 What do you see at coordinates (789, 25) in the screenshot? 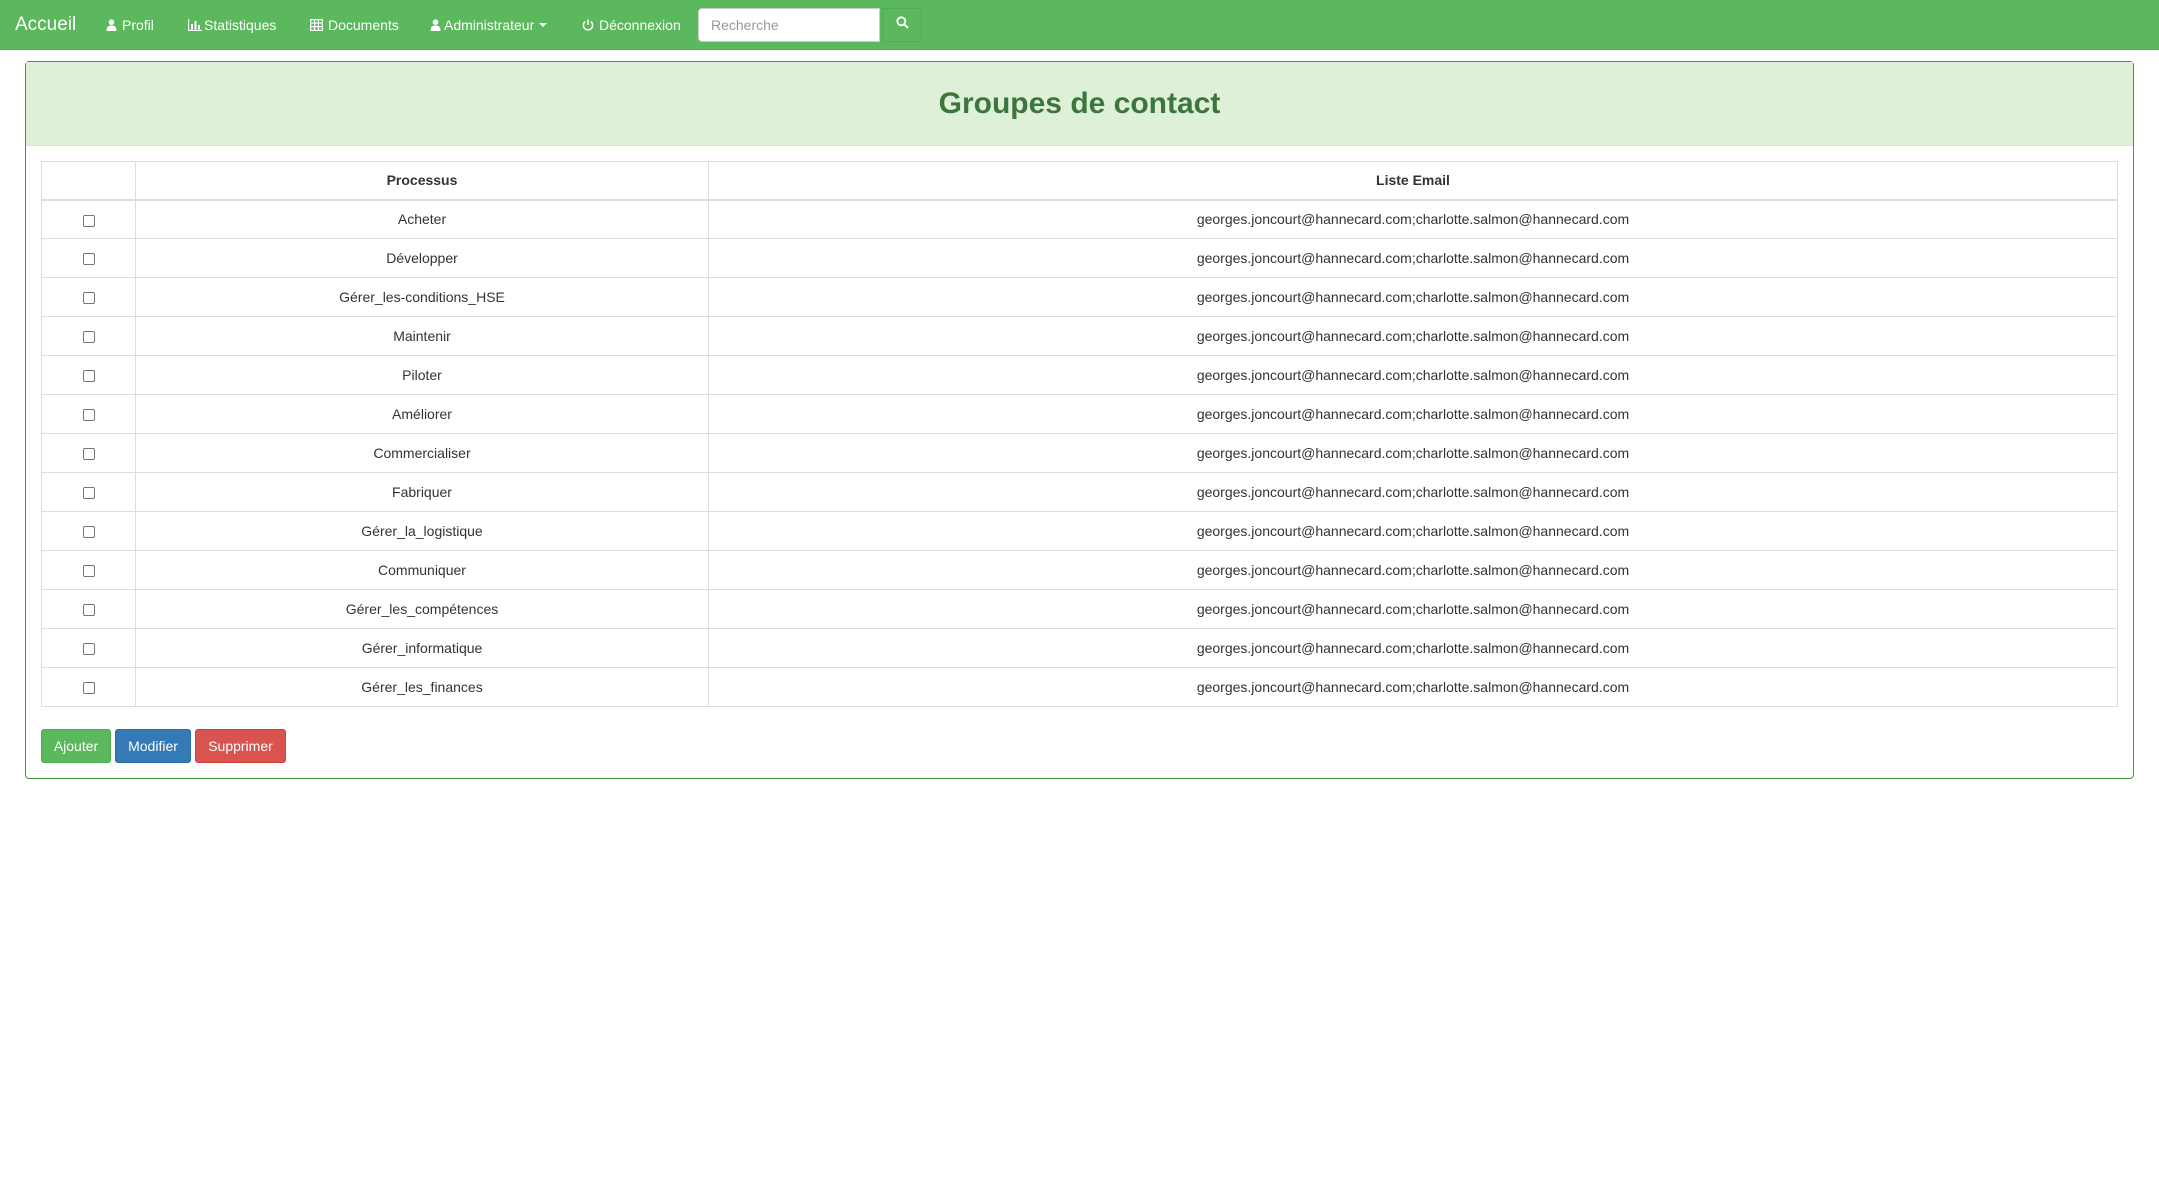
I see `search-input` at bounding box center [789, 25].